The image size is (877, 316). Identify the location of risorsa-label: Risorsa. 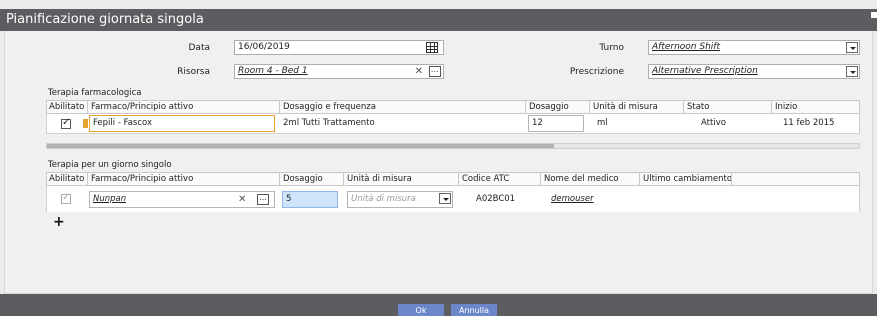
(193, 72).